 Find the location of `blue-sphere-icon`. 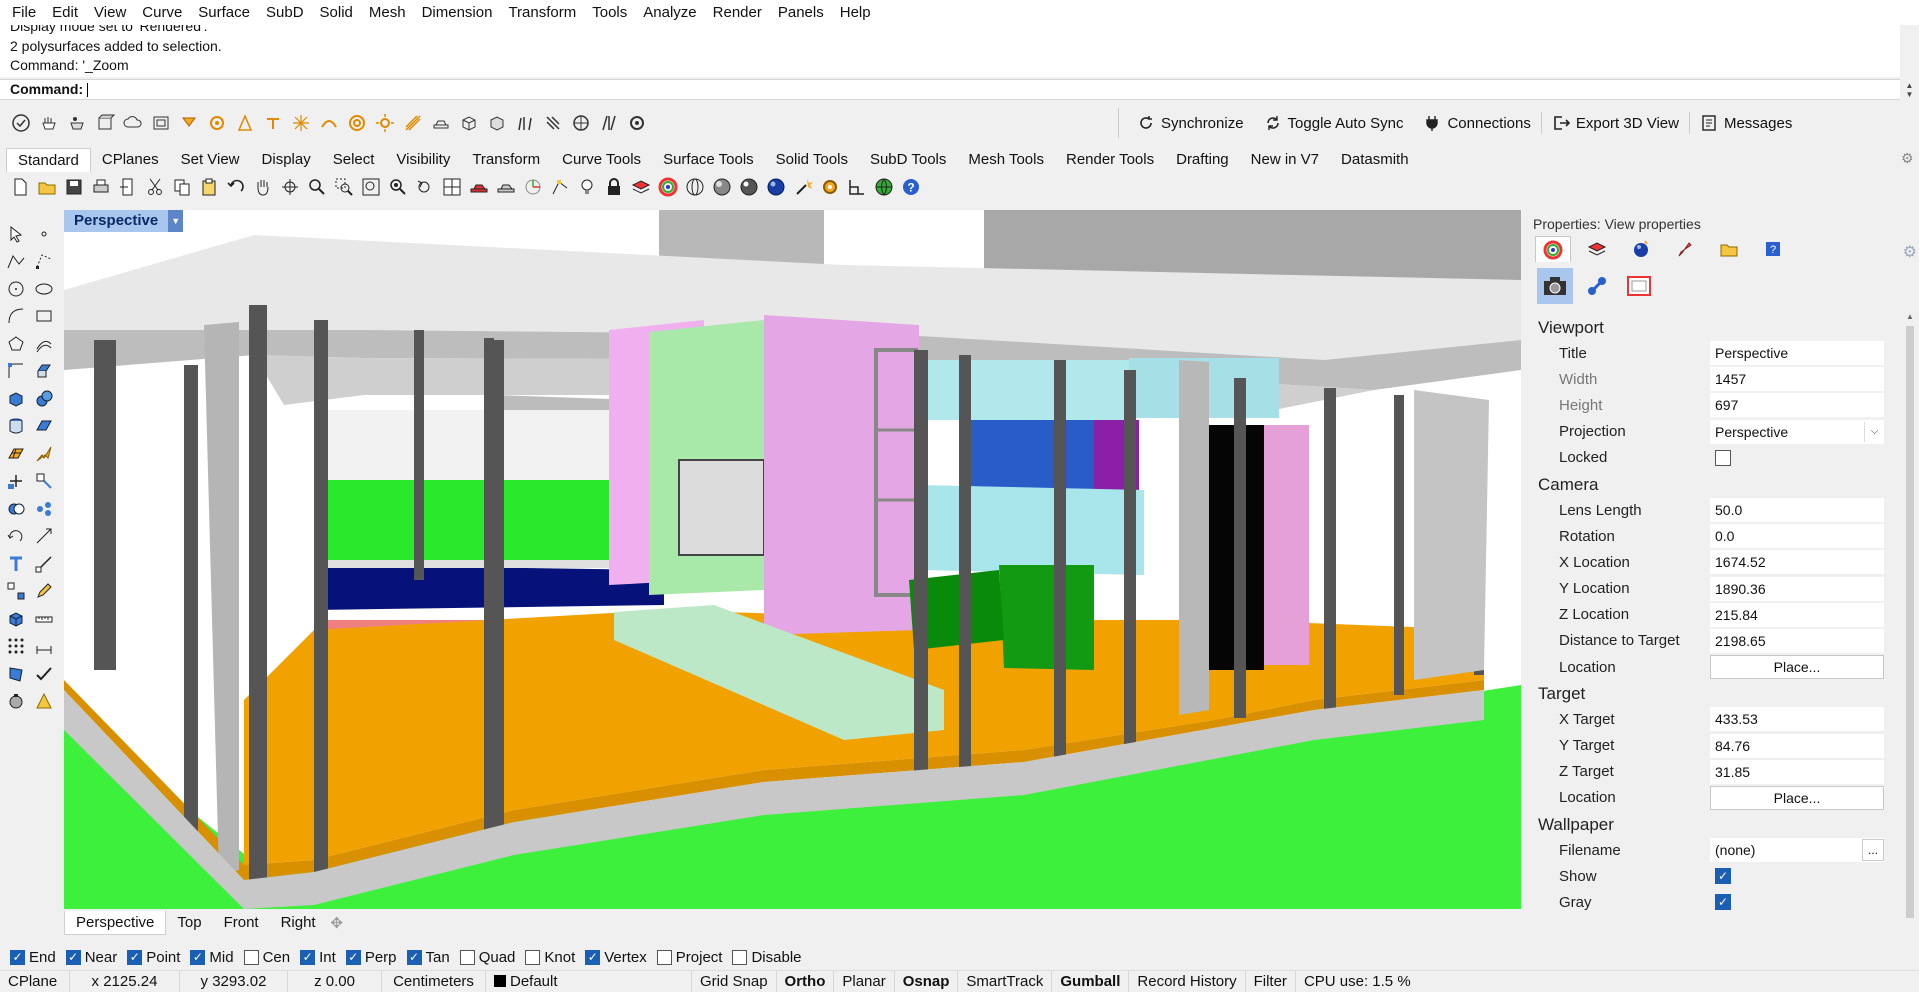

blue-sphere-icon is located at coordinates (776, 187).